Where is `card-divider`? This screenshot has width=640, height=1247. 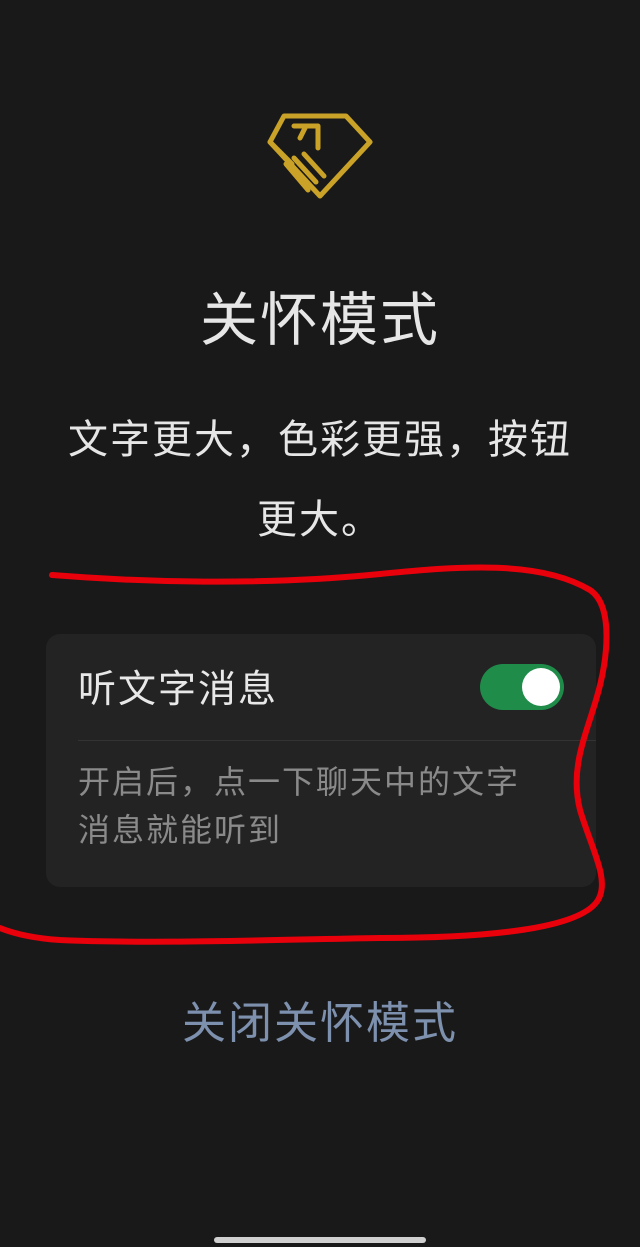
card-divider is located at coordinates (337, 740).